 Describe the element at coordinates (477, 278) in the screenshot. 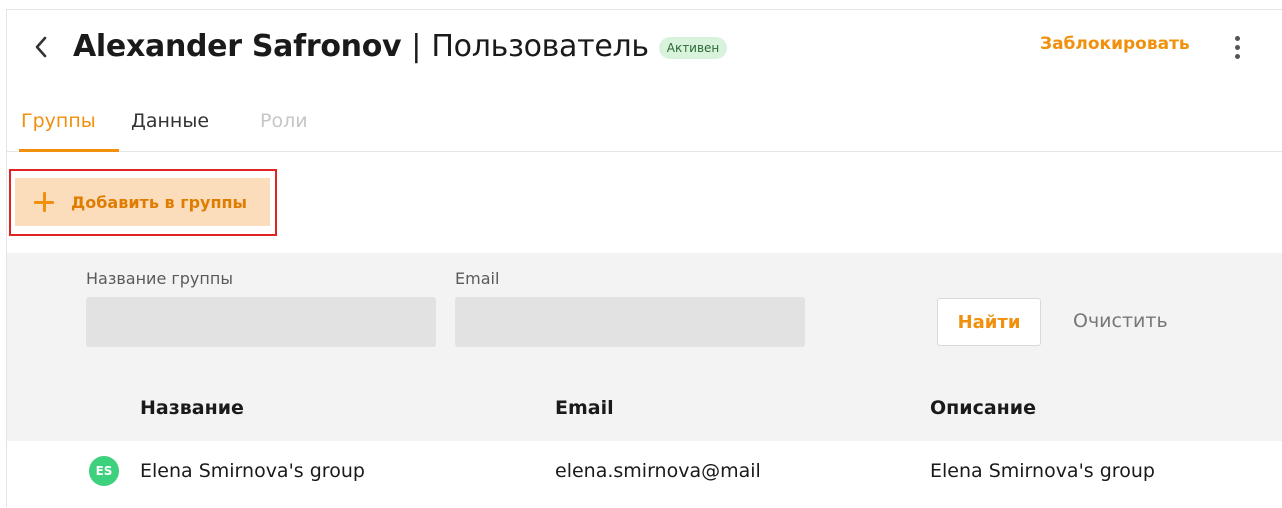

I see `email-label: Email` at that location.